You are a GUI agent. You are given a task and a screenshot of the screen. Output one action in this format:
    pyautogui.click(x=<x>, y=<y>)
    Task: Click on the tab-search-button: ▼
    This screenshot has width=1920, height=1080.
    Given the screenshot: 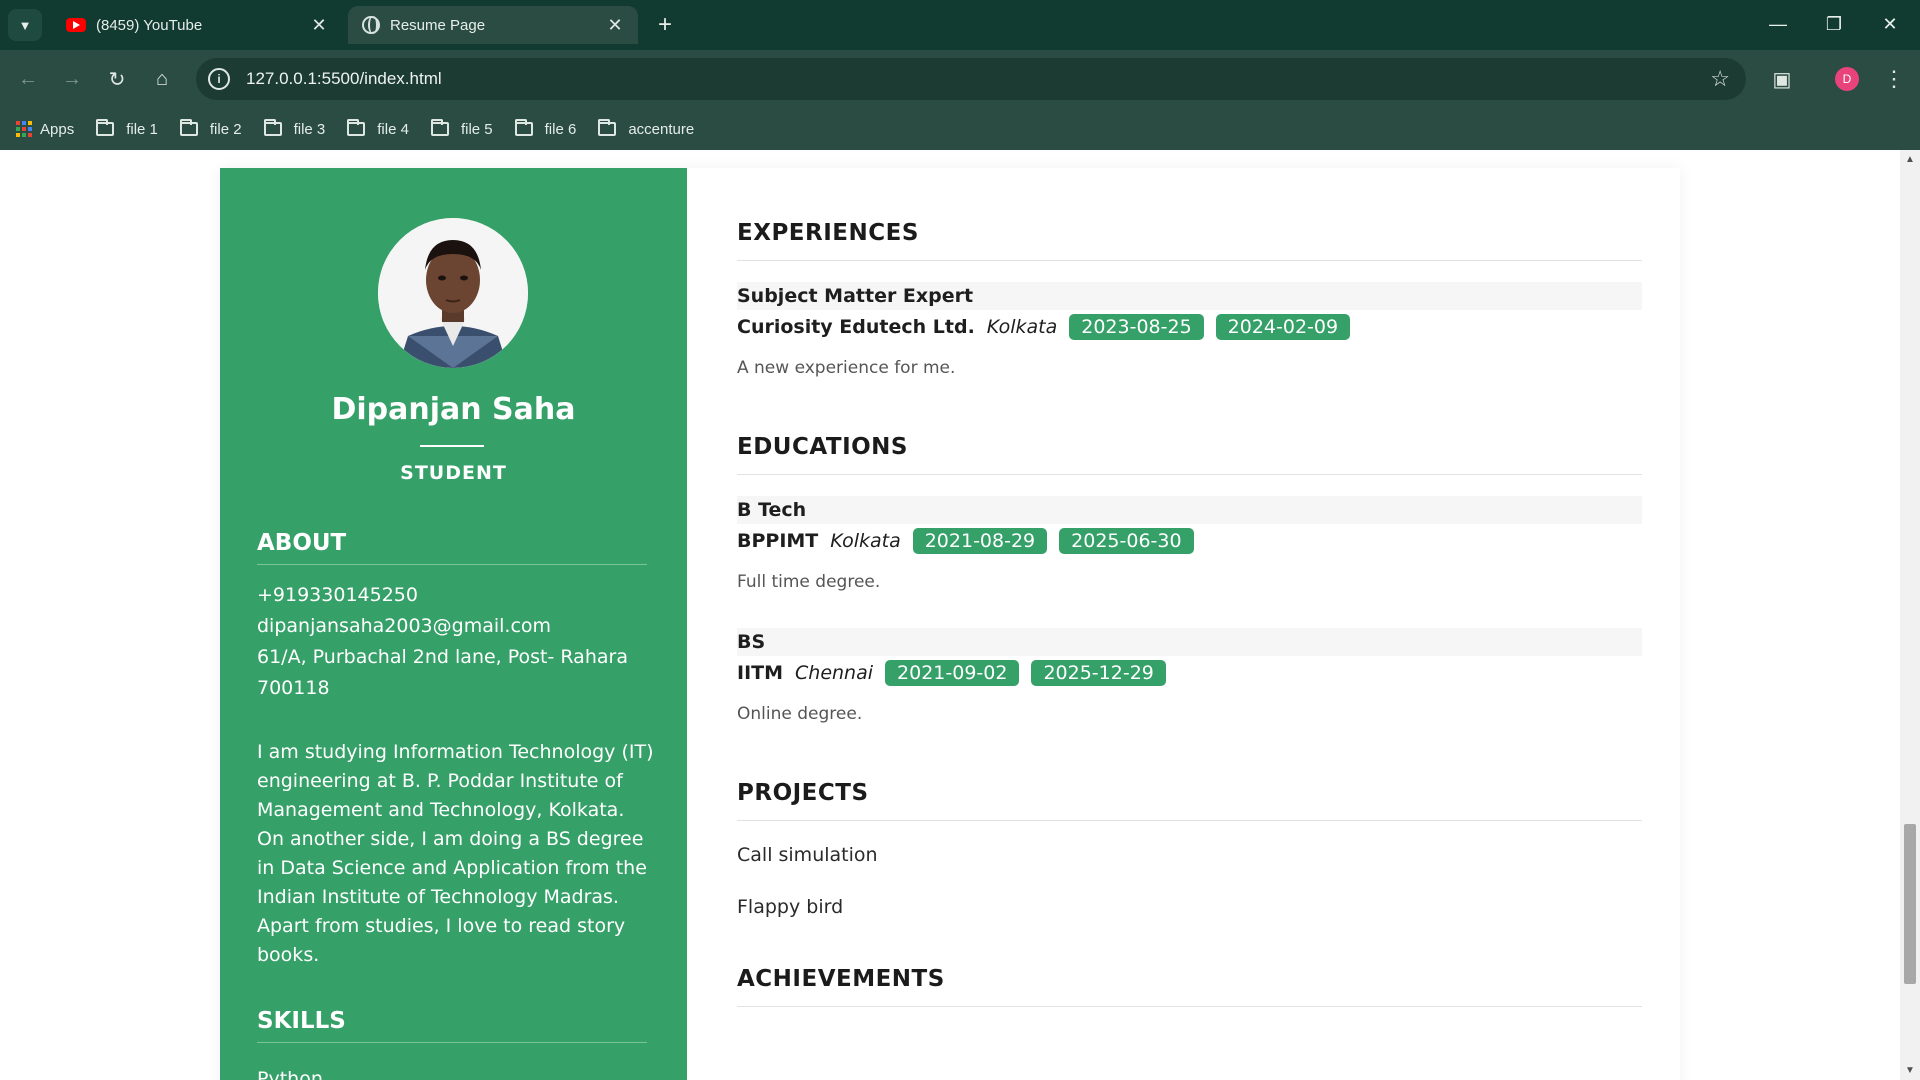 What is the action you would take?
    pyautogui.click(x=25, y=25)
    